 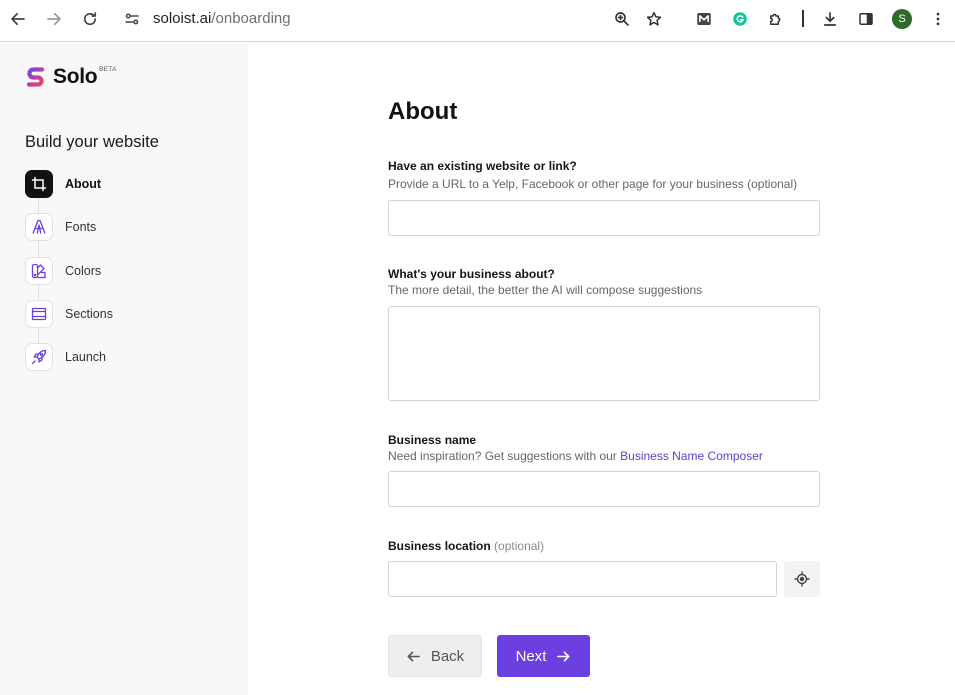 I want to click on crosshair-icon, so click(x=802, y=579).